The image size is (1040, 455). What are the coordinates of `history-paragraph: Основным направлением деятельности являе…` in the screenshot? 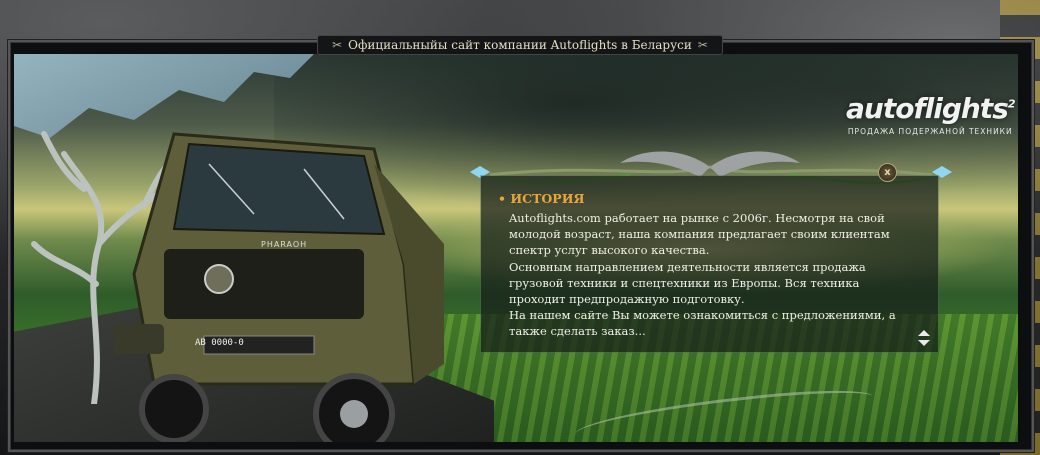 It's located at (687, 283).